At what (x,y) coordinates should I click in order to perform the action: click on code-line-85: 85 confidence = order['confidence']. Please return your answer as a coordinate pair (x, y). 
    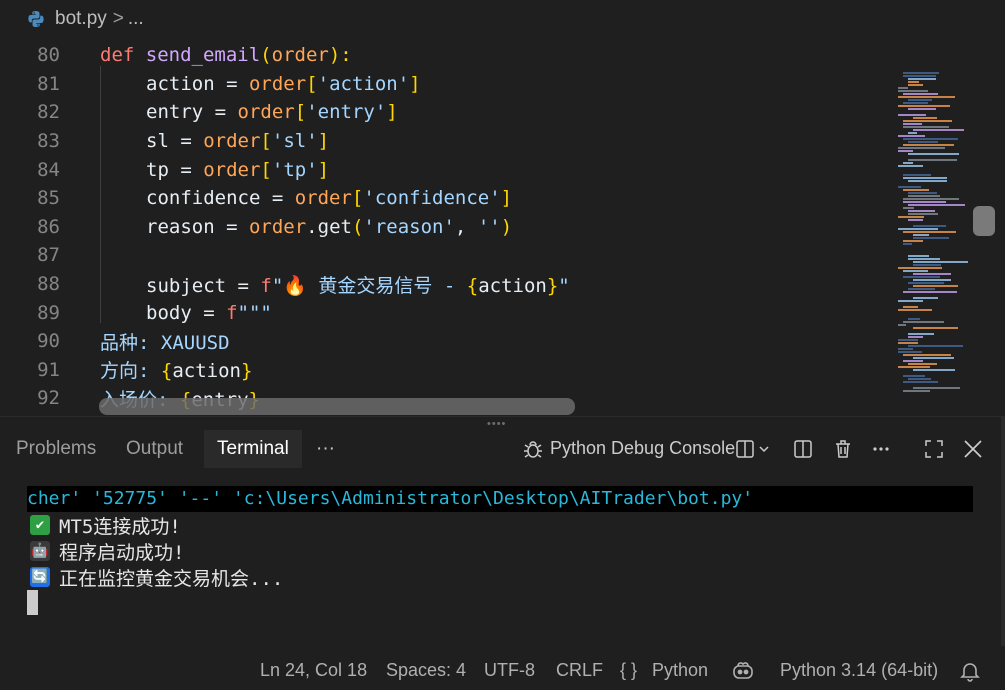
    Looking at the image, I should click on (450, 198).